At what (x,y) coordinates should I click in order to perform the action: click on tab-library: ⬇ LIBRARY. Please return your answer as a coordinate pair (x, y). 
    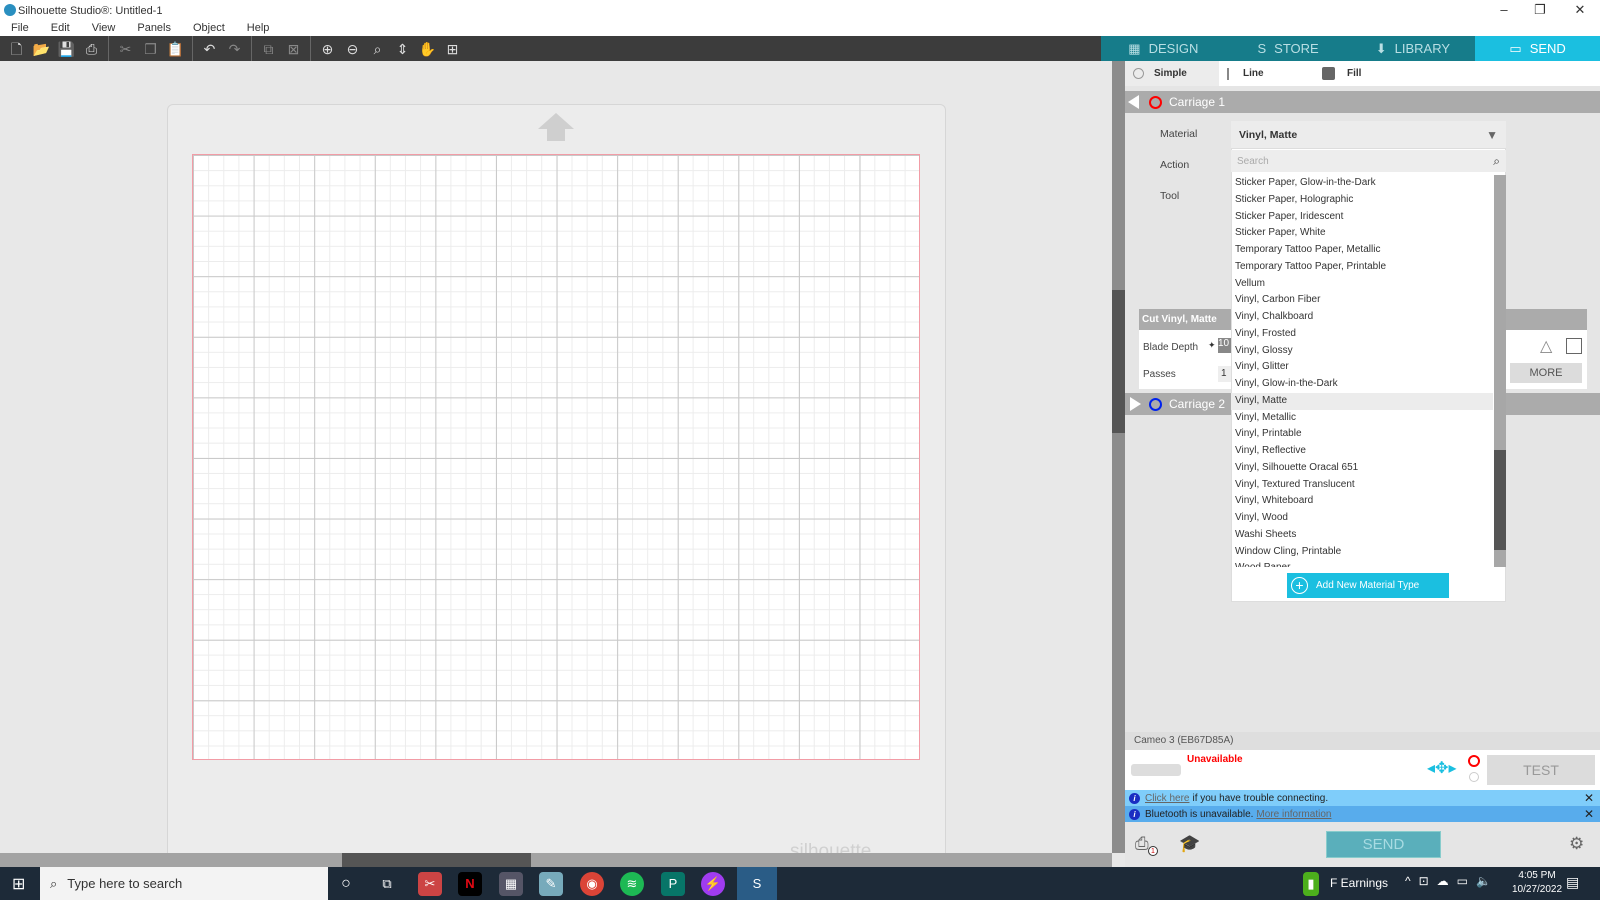
    Looking at the image, I should click on (1413, 48).